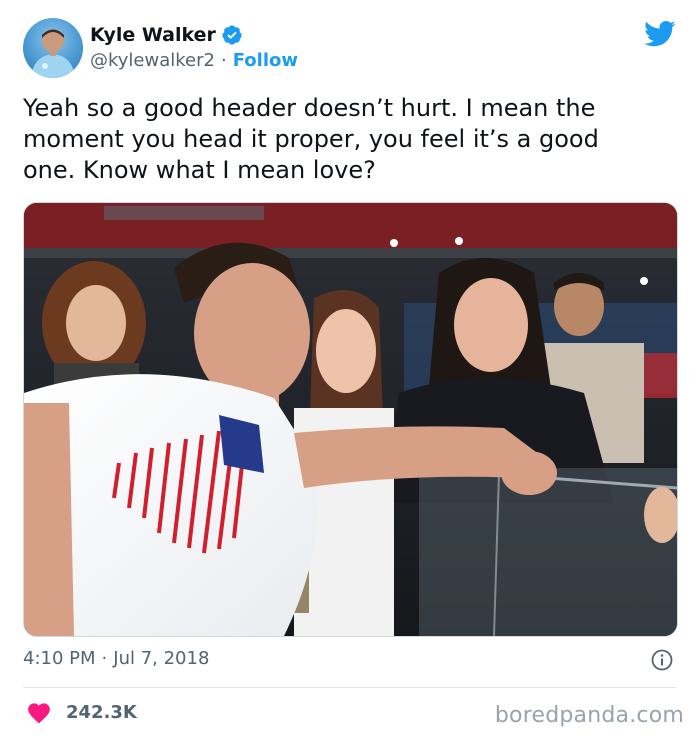 The image size is (700, 740). Describe the element at coordinates (265, 60) in the screenshot. I see `follow-button: Follow` at that location.